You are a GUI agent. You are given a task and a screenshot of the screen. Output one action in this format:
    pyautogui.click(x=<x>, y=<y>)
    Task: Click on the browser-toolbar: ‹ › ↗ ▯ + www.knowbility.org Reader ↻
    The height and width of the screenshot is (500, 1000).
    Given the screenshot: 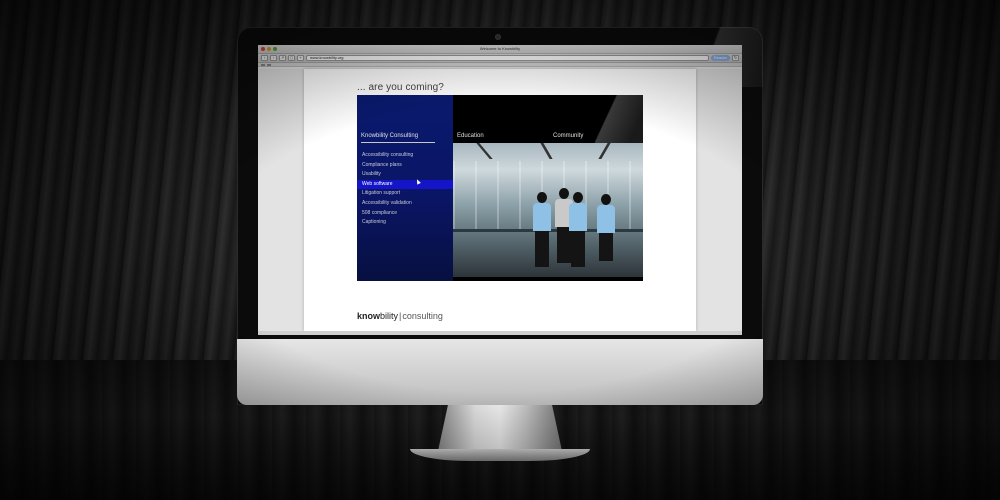 What is the action you would take?
    pyautogui.click(x=500, y=58)
    